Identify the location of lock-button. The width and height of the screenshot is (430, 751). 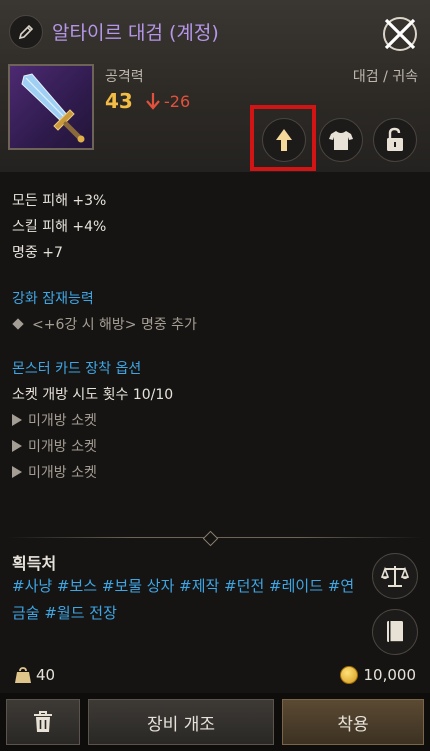
(395, 140).